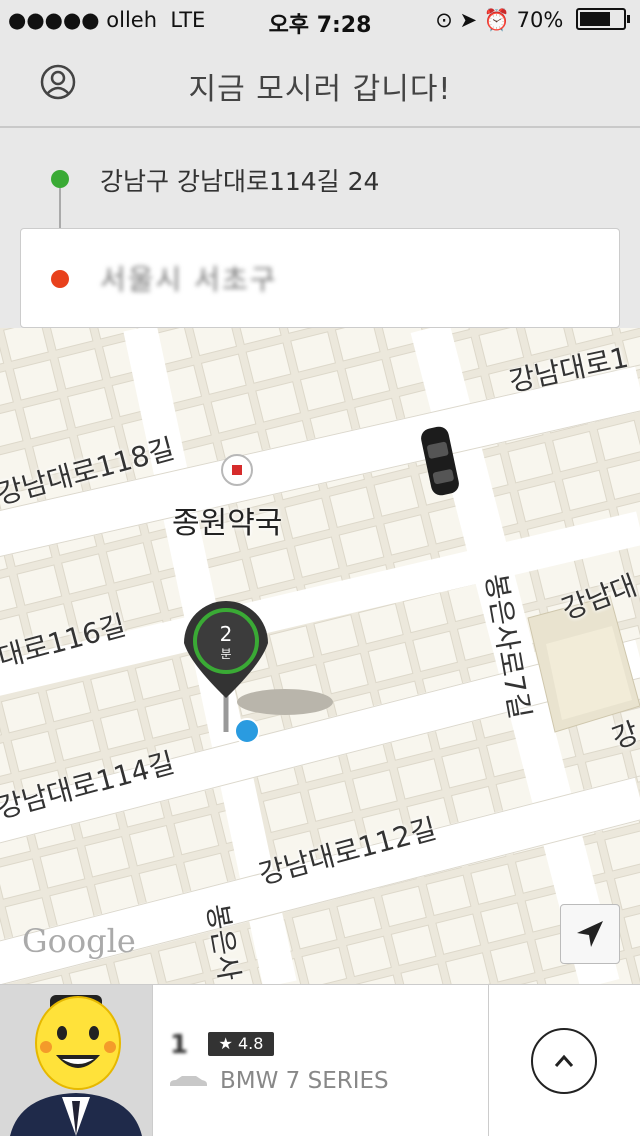 This screenshot has height=1137, width=640. I want to click on current-location-dot-icon, so click(247, 731).